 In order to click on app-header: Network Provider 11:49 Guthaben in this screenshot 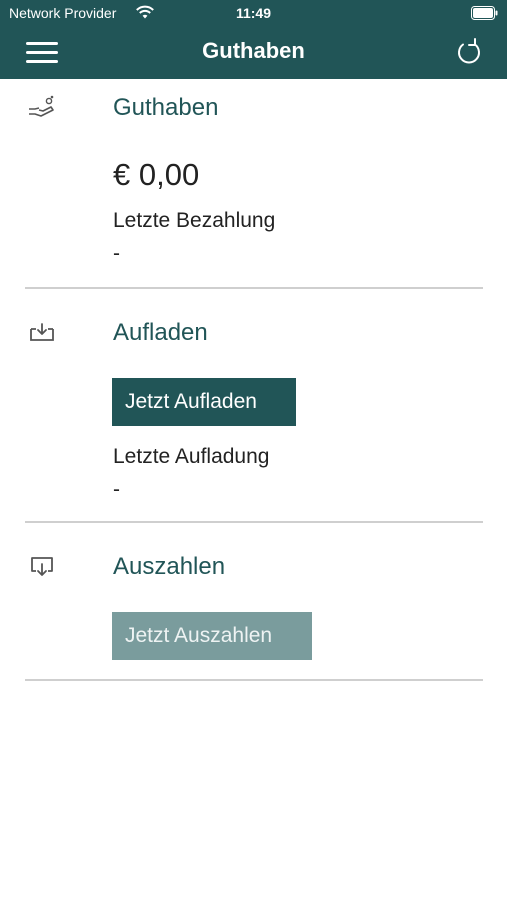, I will do `click(253, 39)`.